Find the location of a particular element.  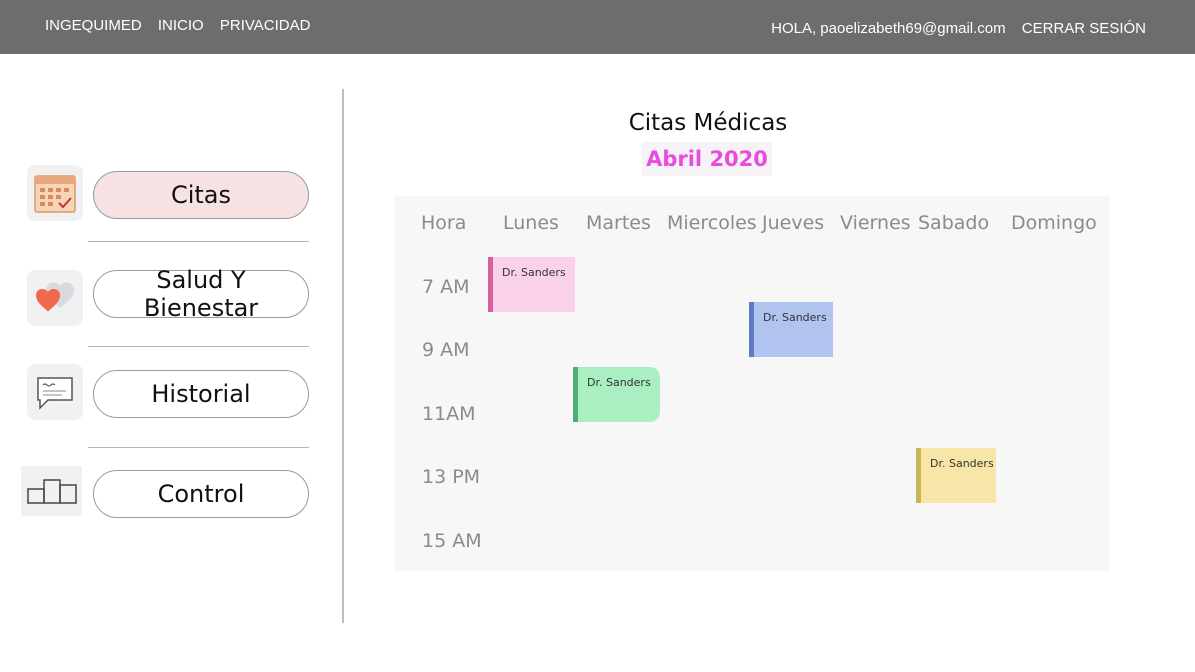

hour-label-11am: 11AM is located at coordinates (449, 414).